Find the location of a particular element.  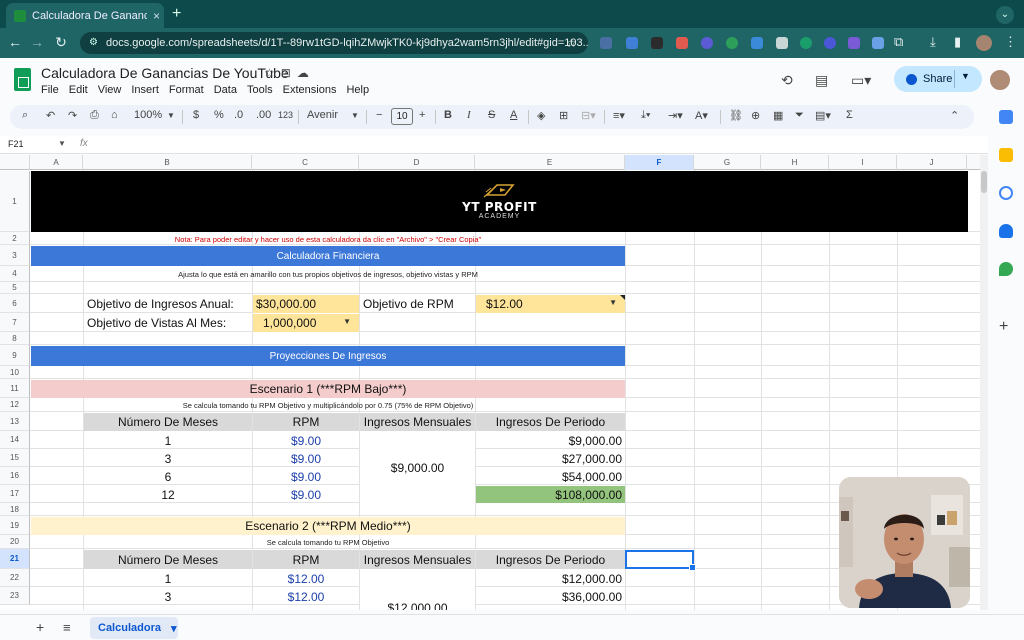

row-header: 21 is located at coordinates (15, 559).